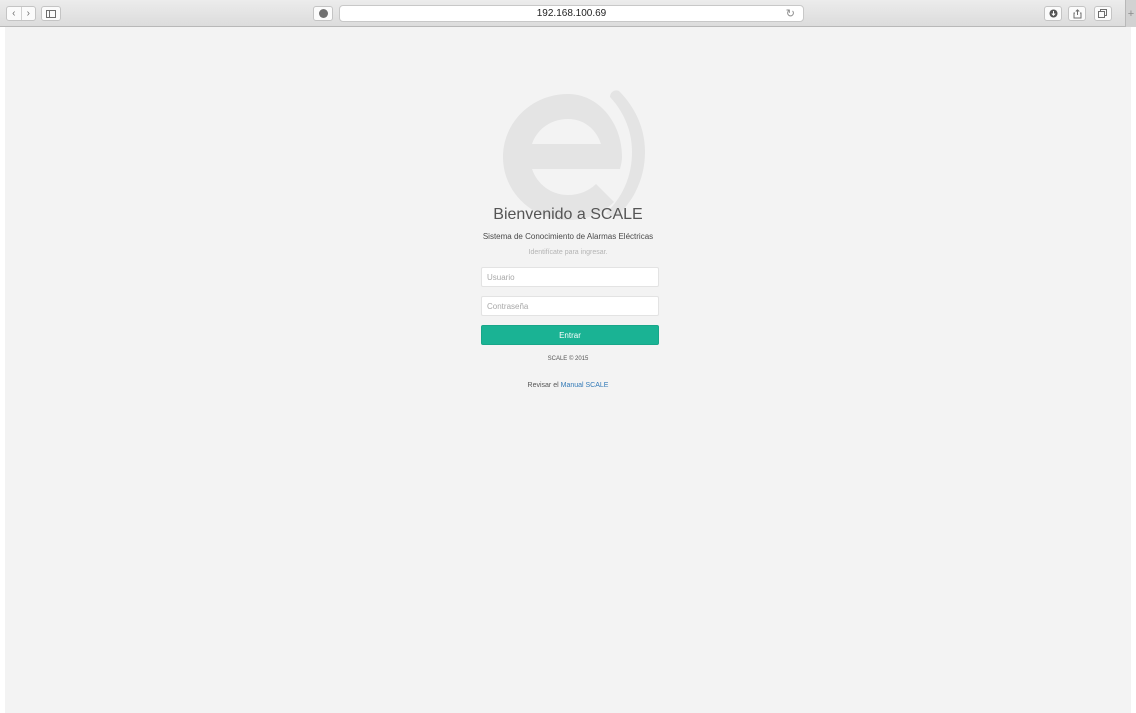 The height and width of the screenshot is (713, 1136). I want to click on manual-line: Revisar el Manual SCALE, so click(568, 385).